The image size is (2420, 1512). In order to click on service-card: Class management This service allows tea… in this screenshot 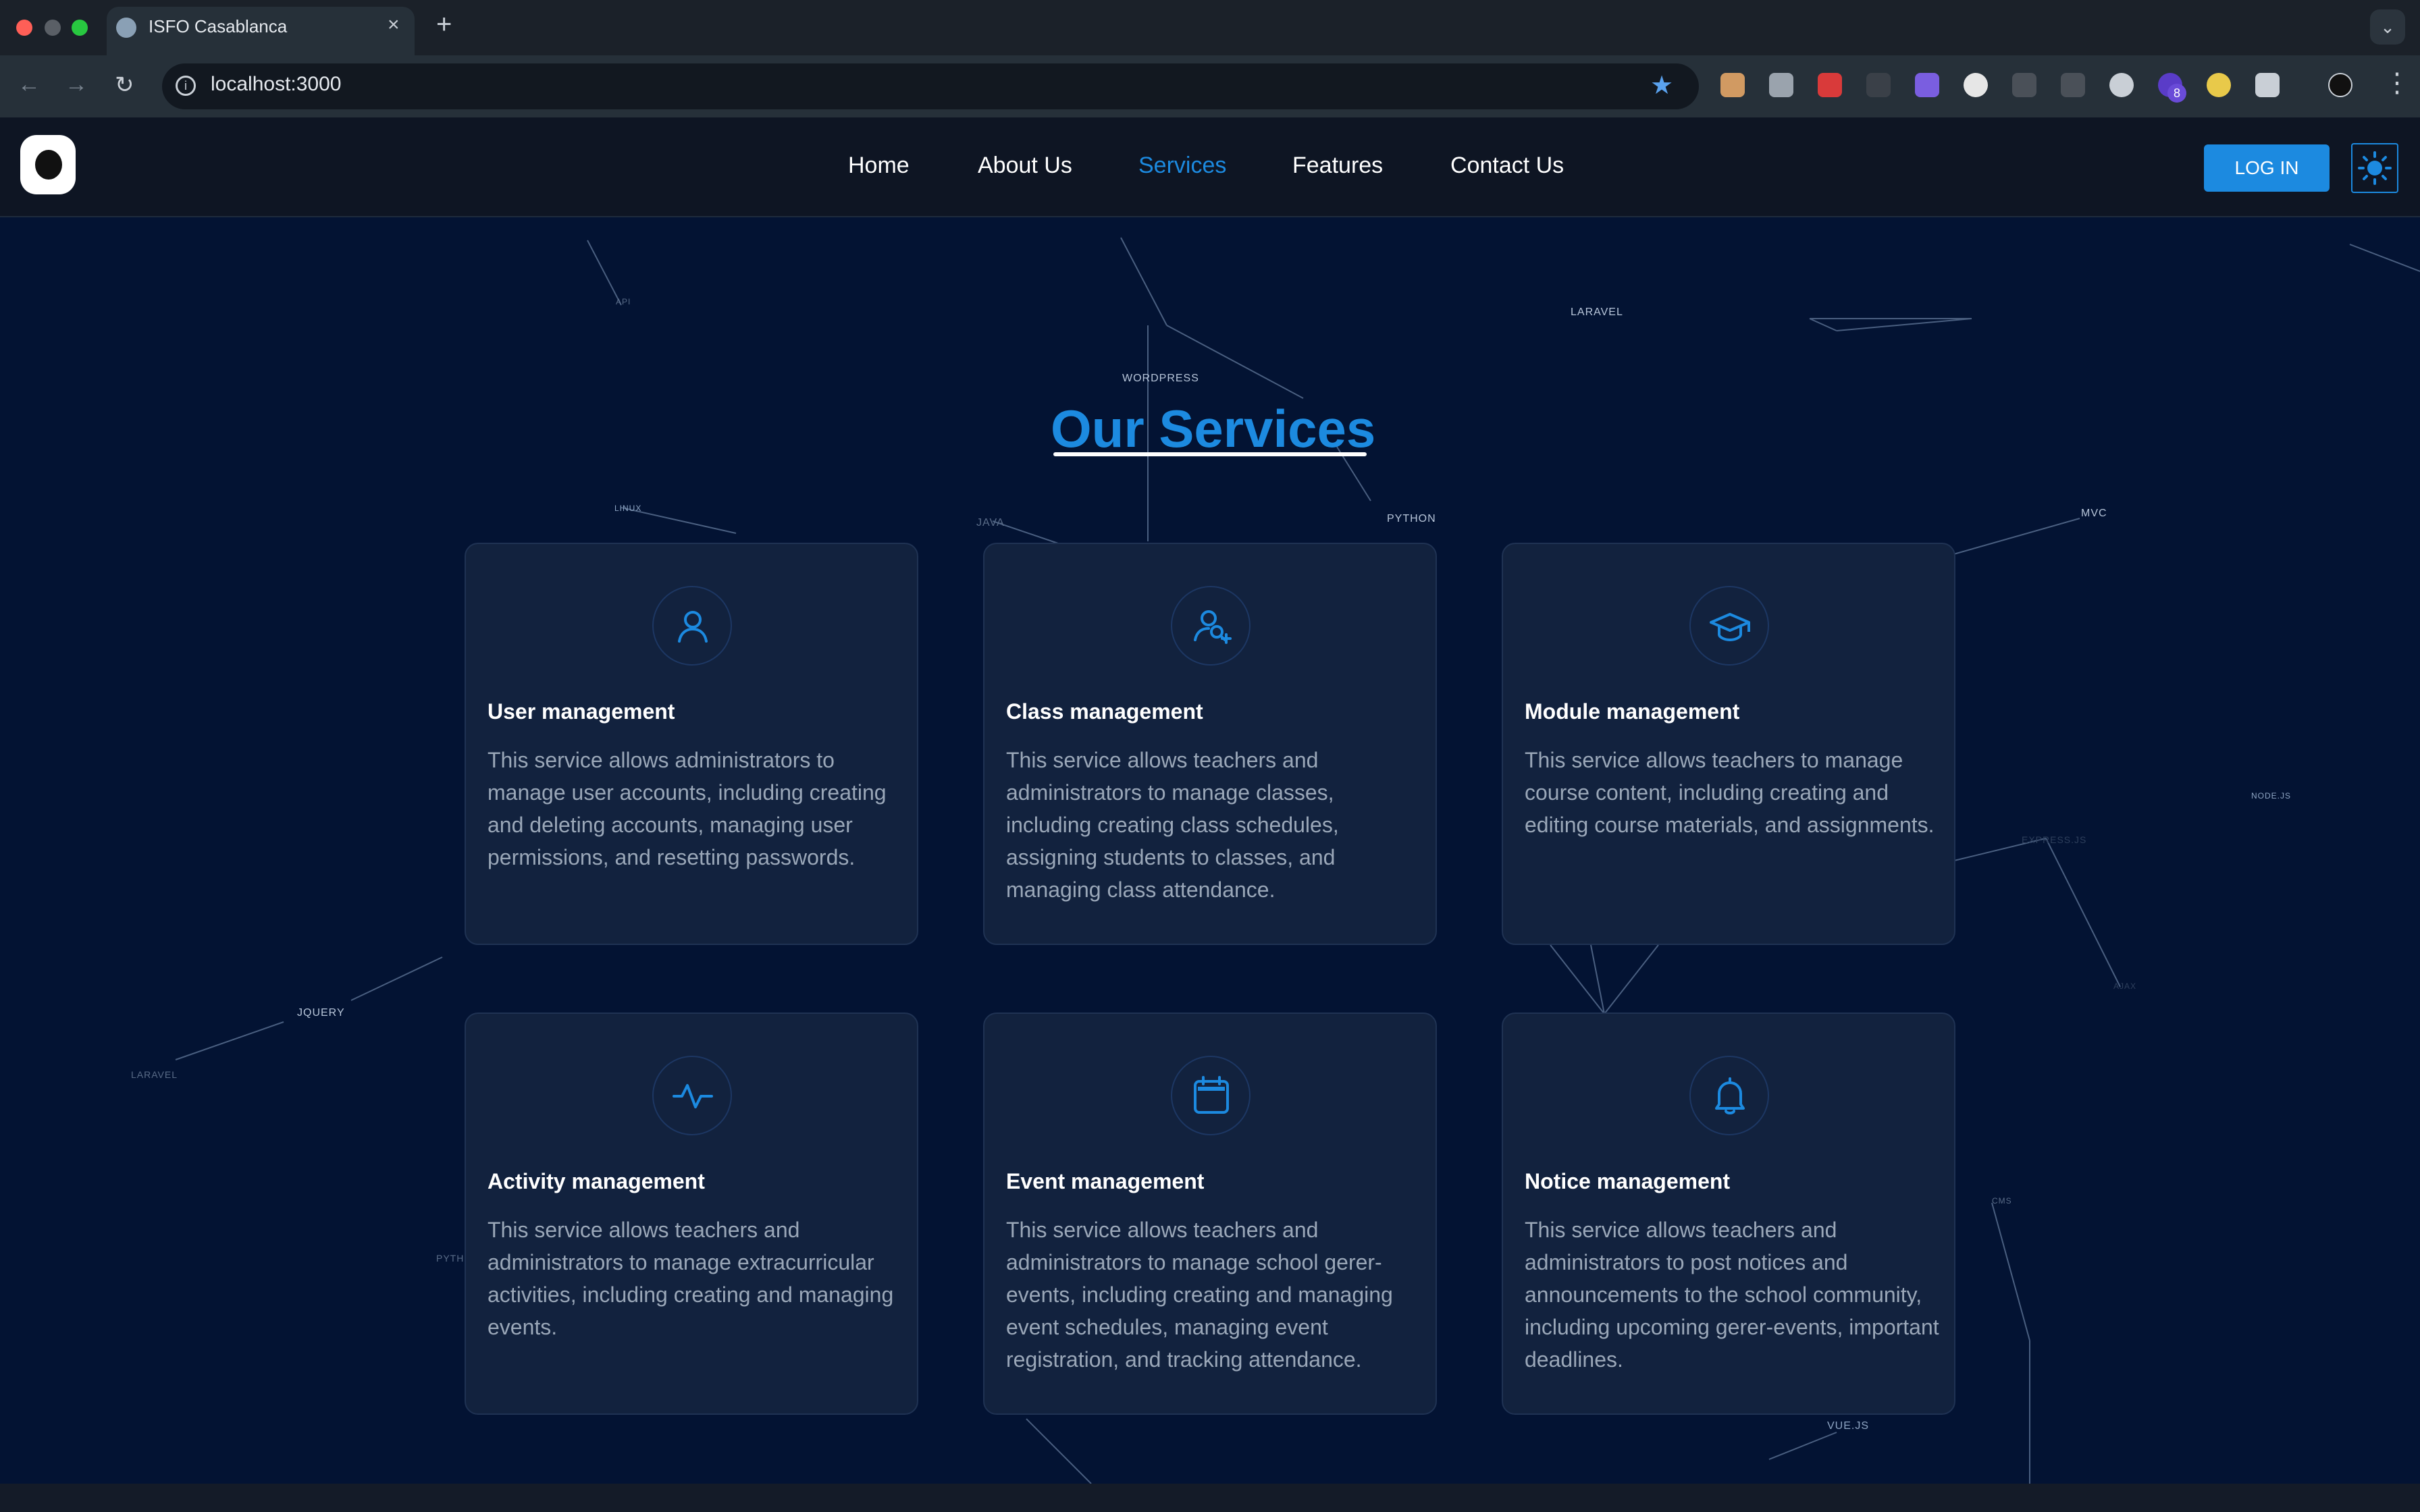, I will do `click(1210, 744)`.